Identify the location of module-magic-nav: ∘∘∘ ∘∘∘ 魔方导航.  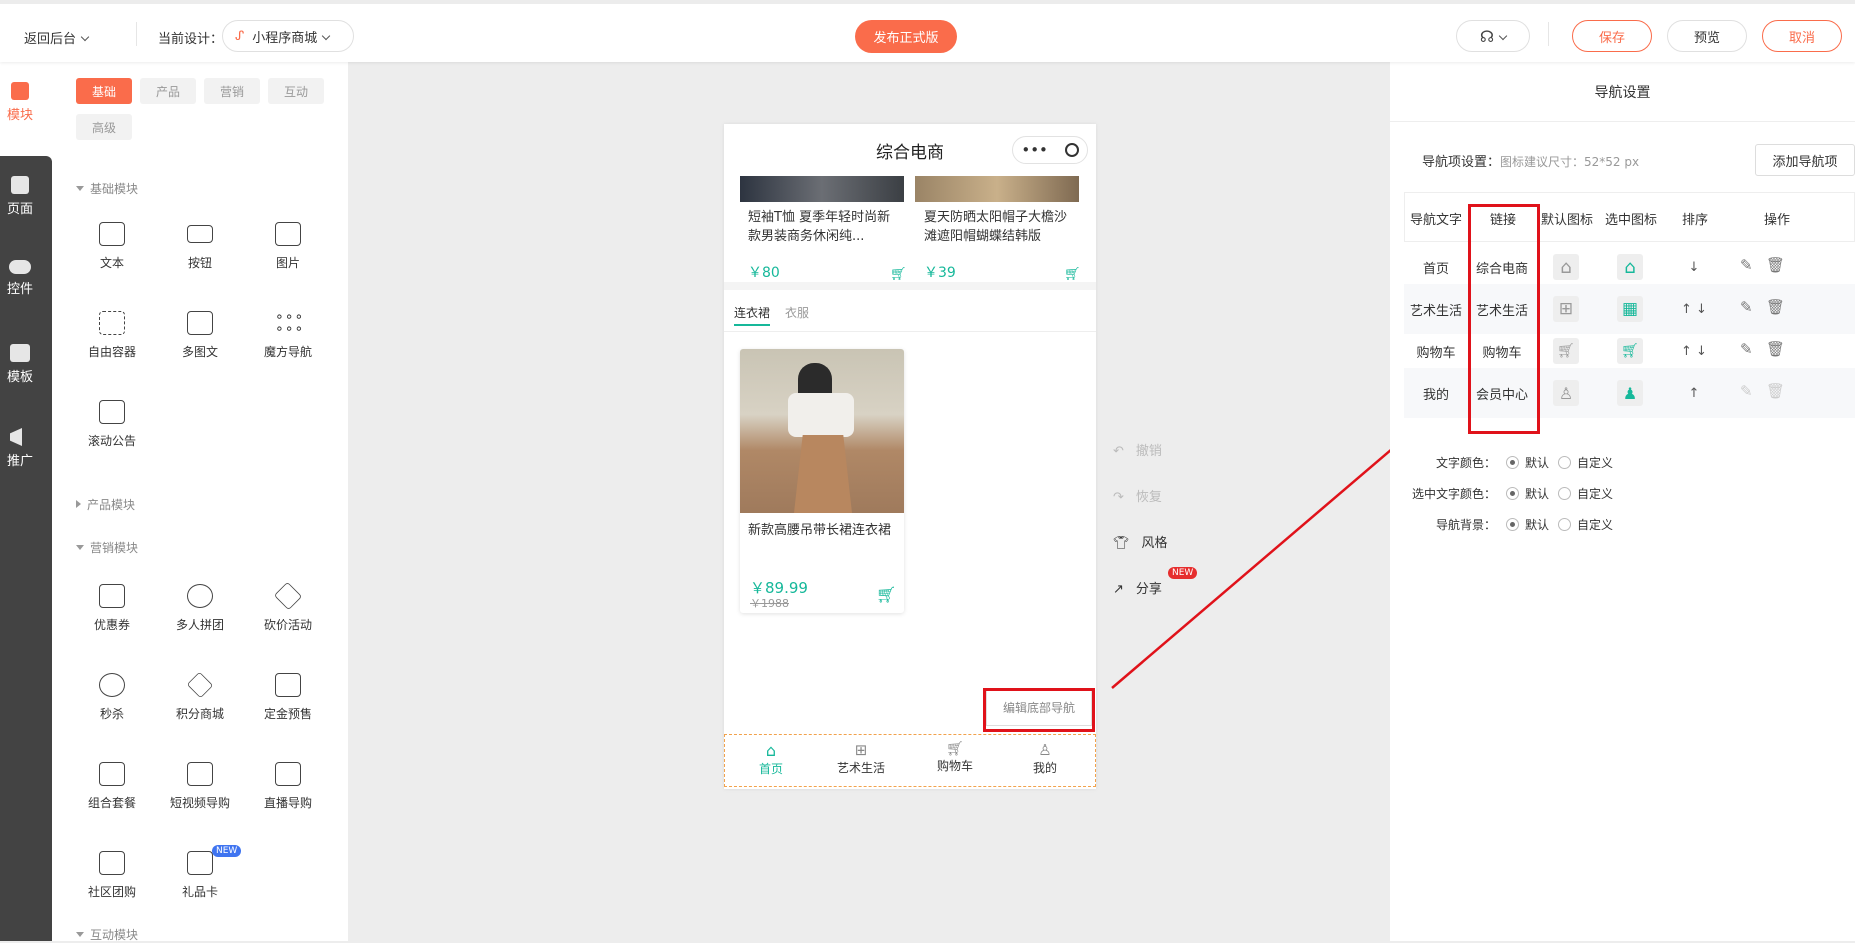
(288, 335).